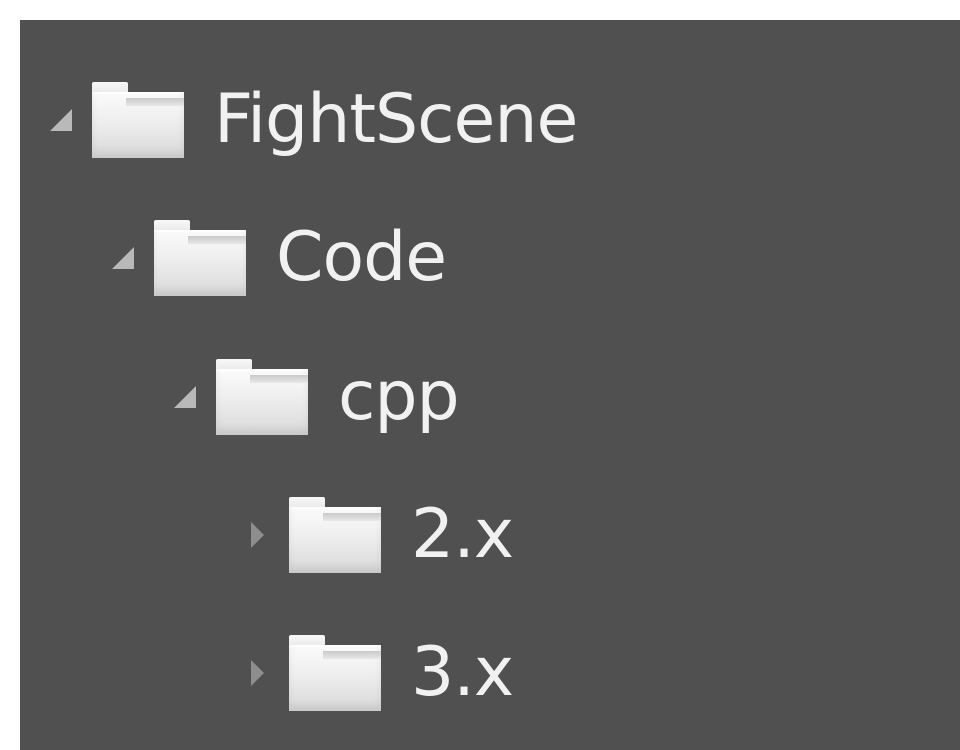 Image resolution: width=960 pixels, height=750 pixels. Describe the element at coordinates (462, 672) in the screenshot. I see `tree-item-label: 3.x` at that location.